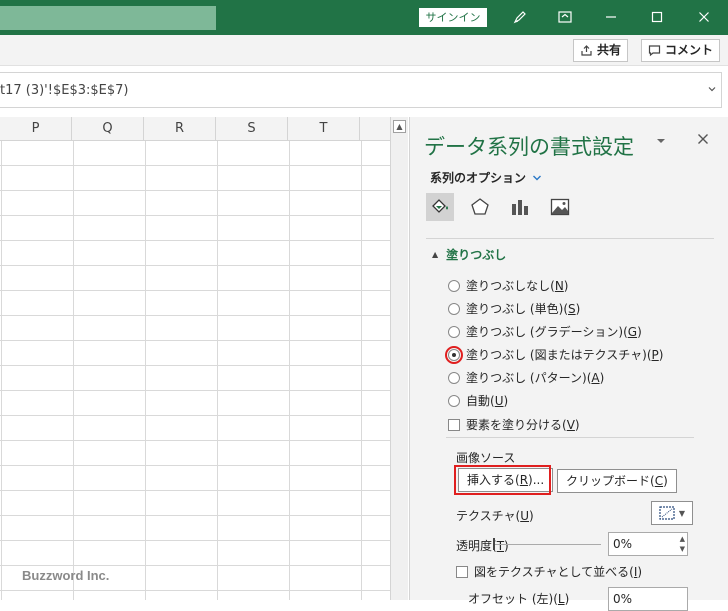 Image resolution: width=728 pixels, height=611 pixels. I want to click on transparency-label: 透明度(T), so click(482, 546).